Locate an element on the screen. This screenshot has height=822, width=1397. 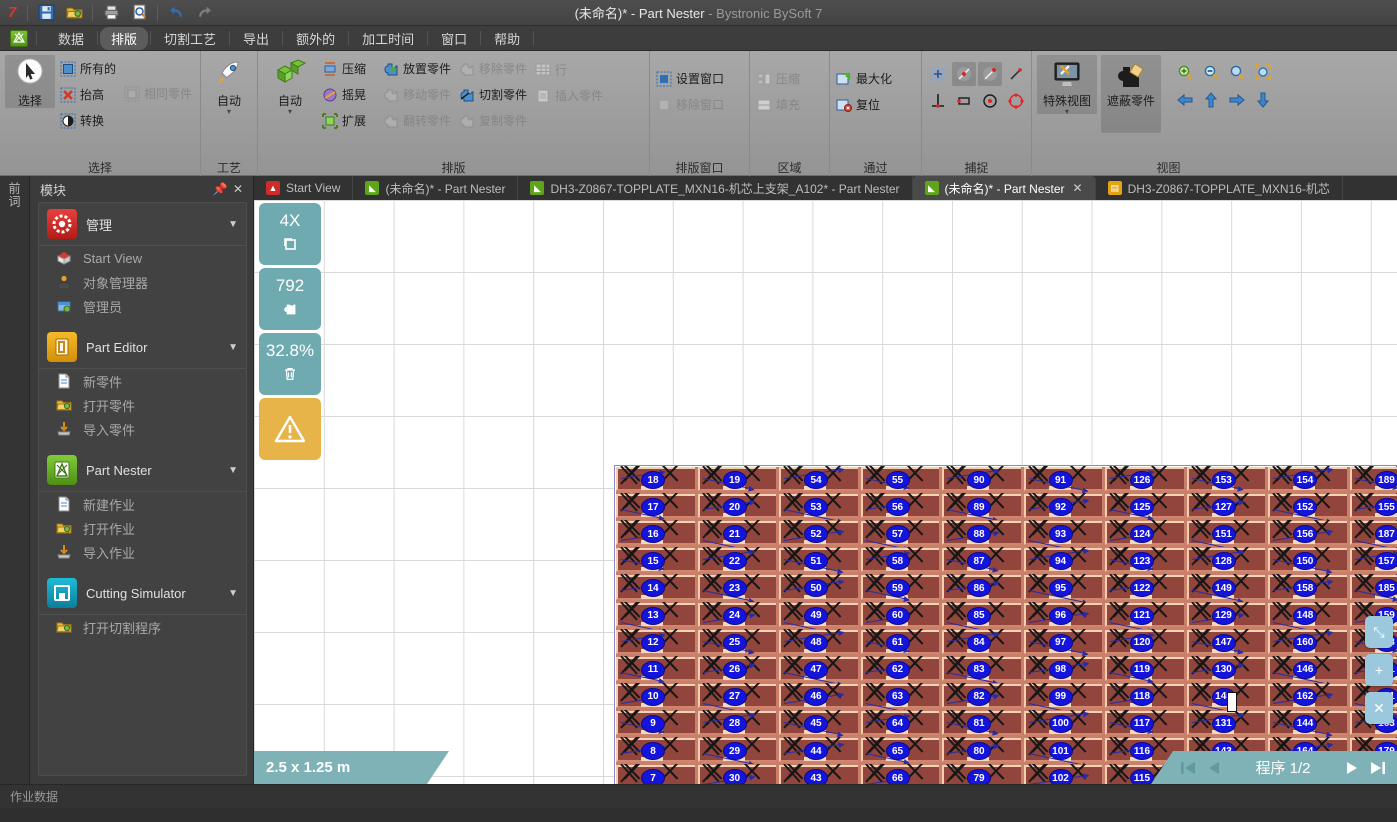
same-parts-button: 相同零件 is located at coordinates (159, 93).